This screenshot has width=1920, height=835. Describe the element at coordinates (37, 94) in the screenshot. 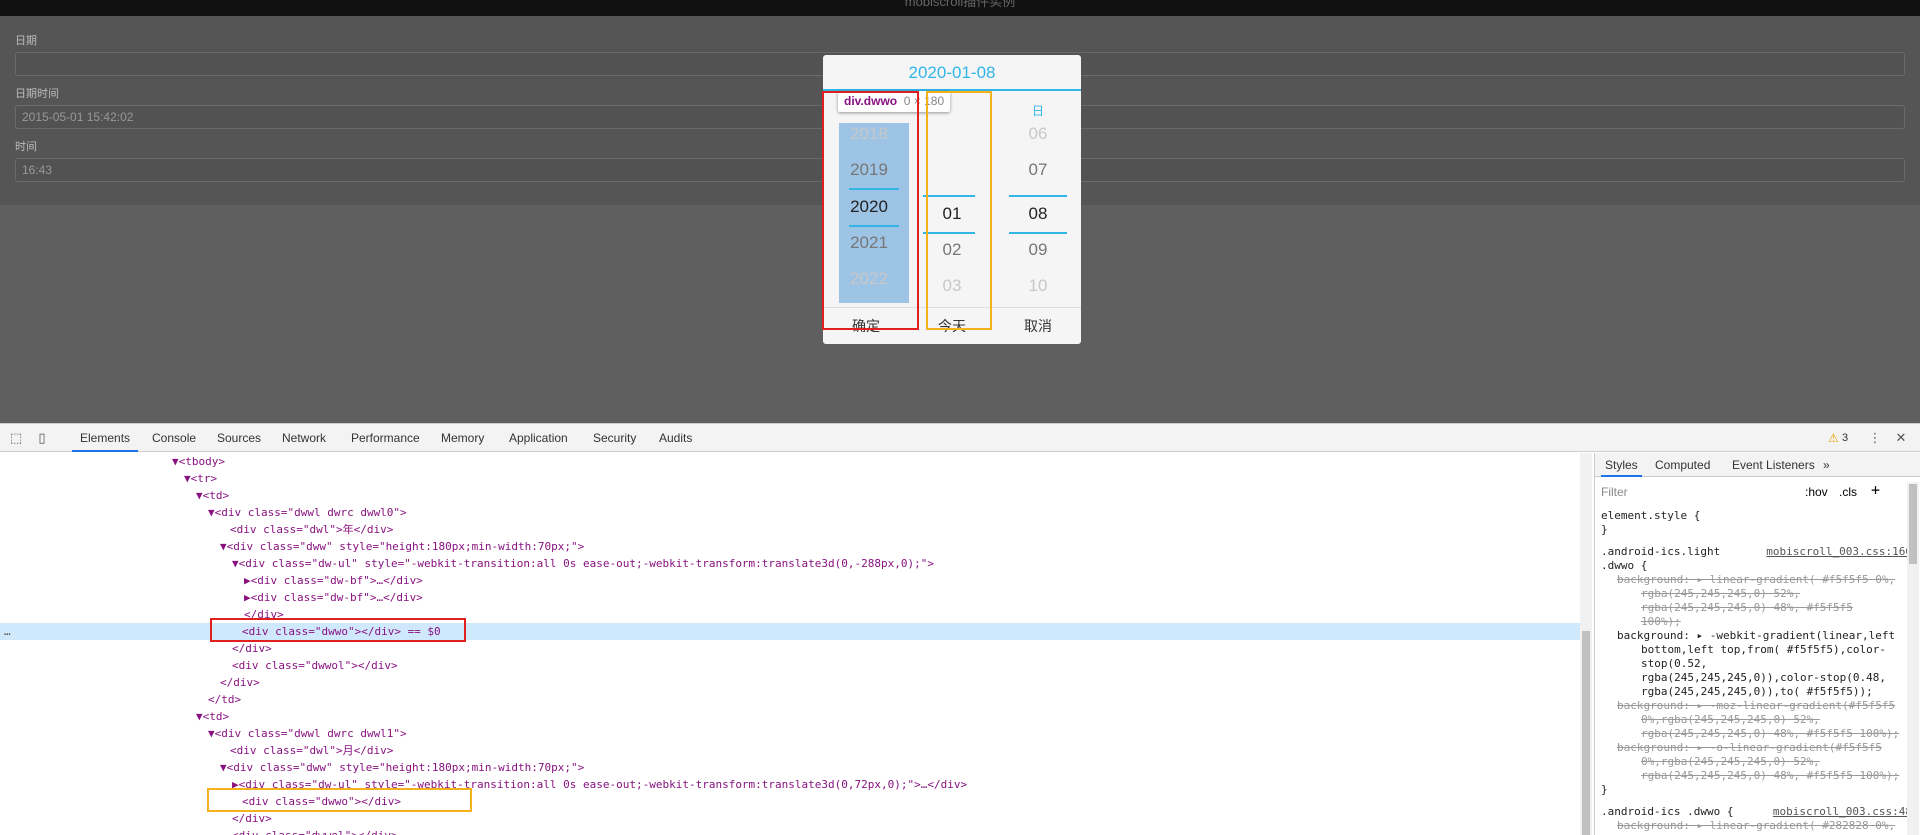

I see `datetime-label: 日期时间` at that location.